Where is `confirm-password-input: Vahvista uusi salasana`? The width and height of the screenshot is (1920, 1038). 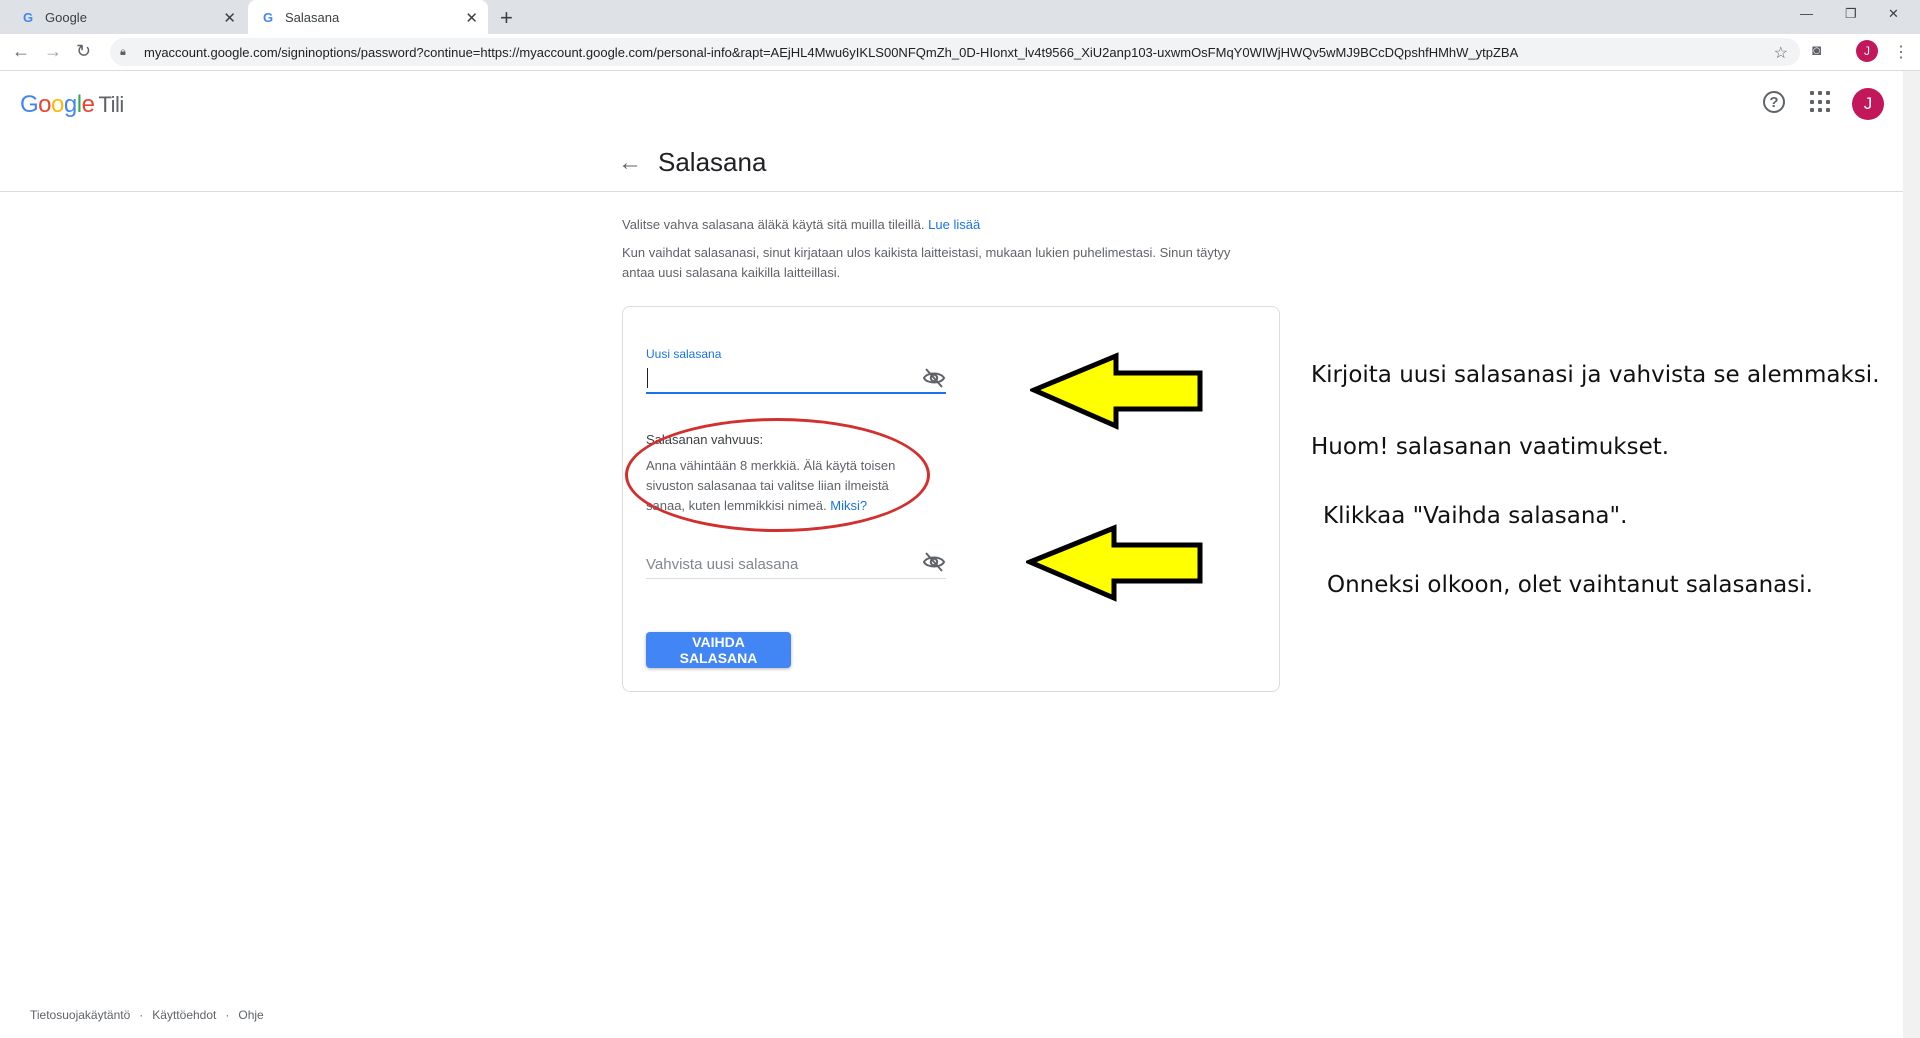
confirm-password-input: Vahvista uusi salasana is located at coordinates (796, 565).